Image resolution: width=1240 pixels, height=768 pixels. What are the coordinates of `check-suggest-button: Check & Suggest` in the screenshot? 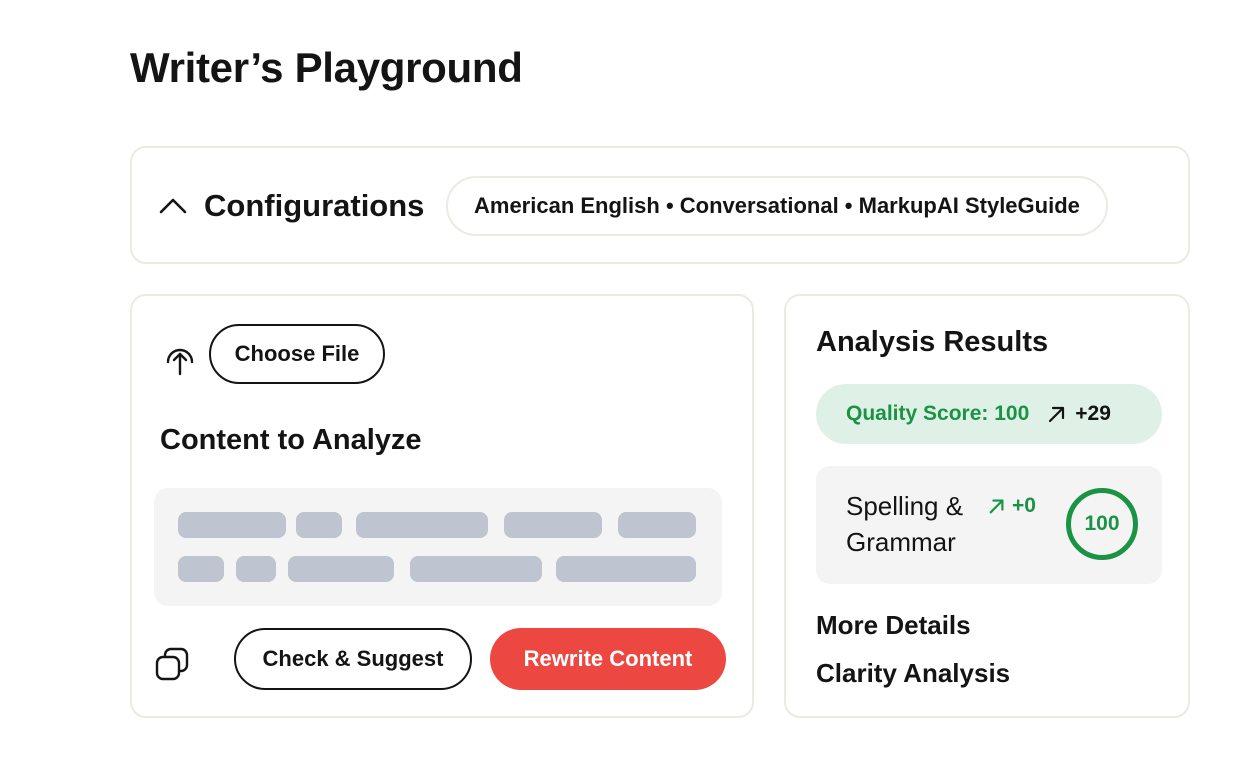 It's located at (353, 659).